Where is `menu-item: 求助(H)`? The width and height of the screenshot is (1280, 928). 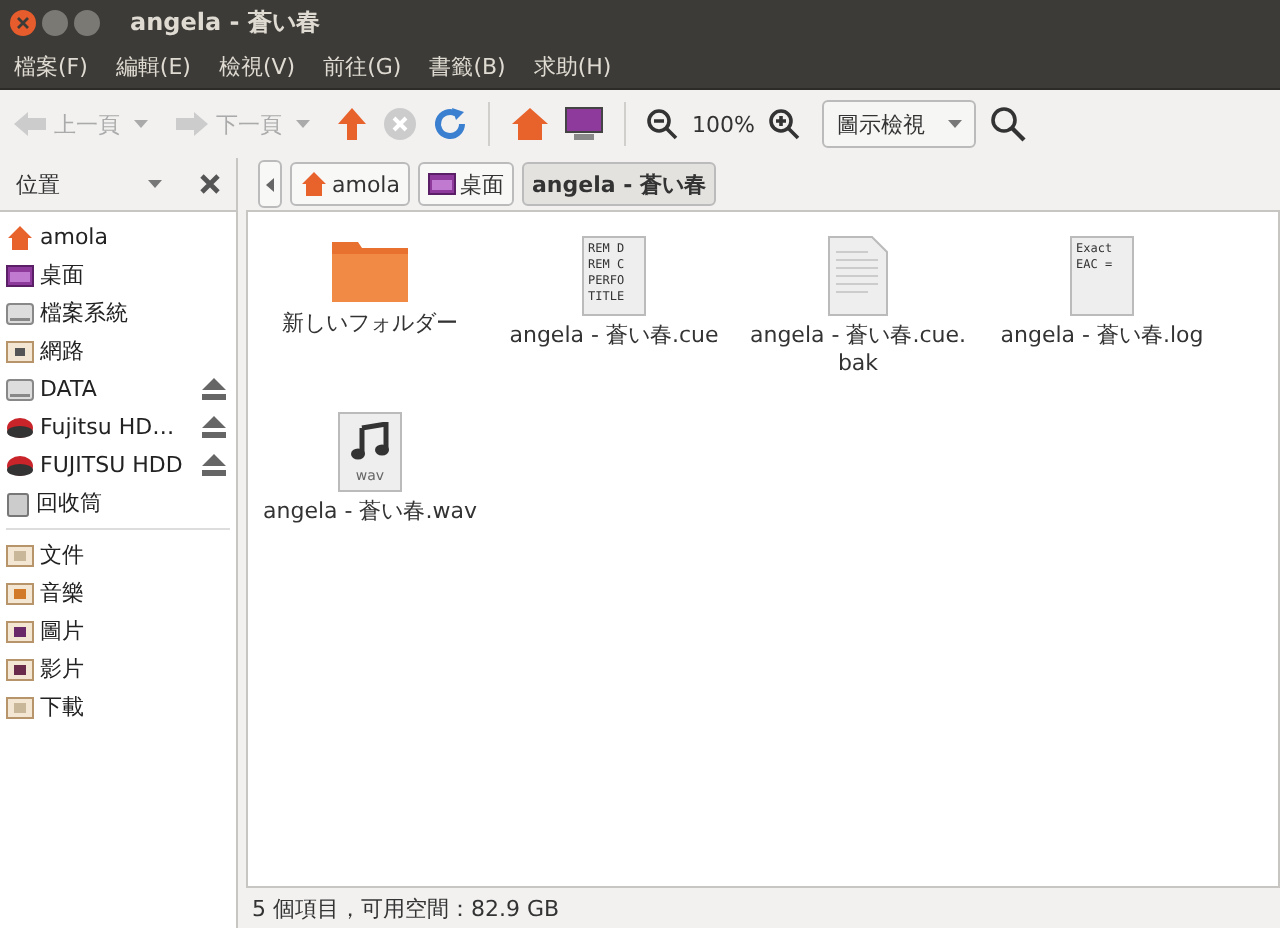
menu-item: 求助(H) is located at coordinates (572, 66).